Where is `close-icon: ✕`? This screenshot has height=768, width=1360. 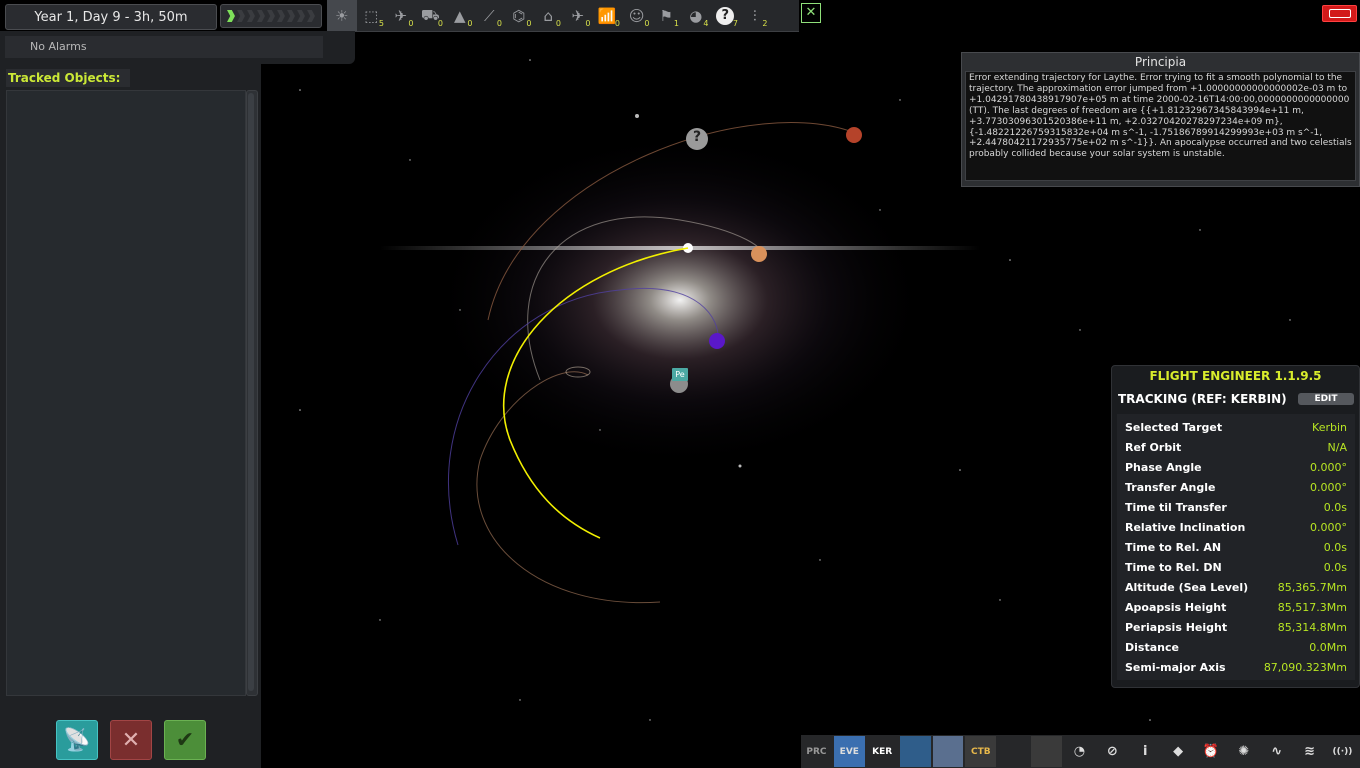 close-icon: ✕ is located at coordinates (131, 740).